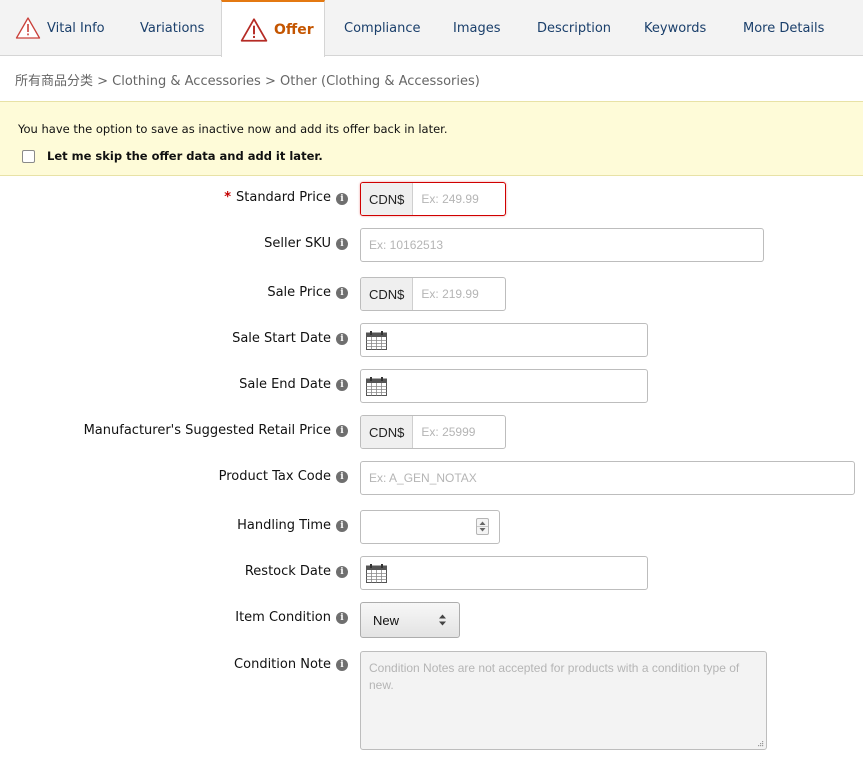 The image size is (863, 766). What do you see at coordinates (430, 527) in the screenshot?
I see `handling-time-input` at bounding box center [430, 527].